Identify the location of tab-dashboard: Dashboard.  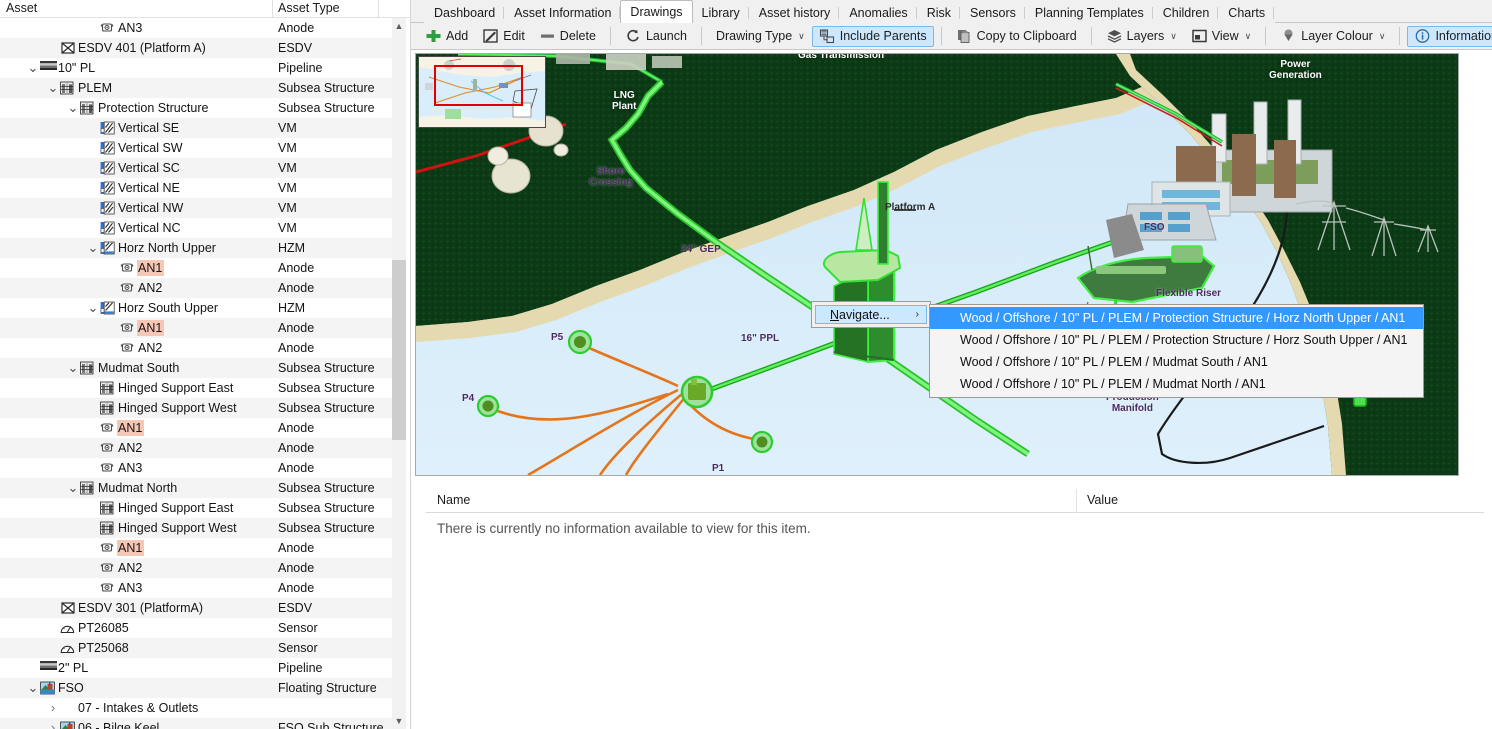
(465, 12).